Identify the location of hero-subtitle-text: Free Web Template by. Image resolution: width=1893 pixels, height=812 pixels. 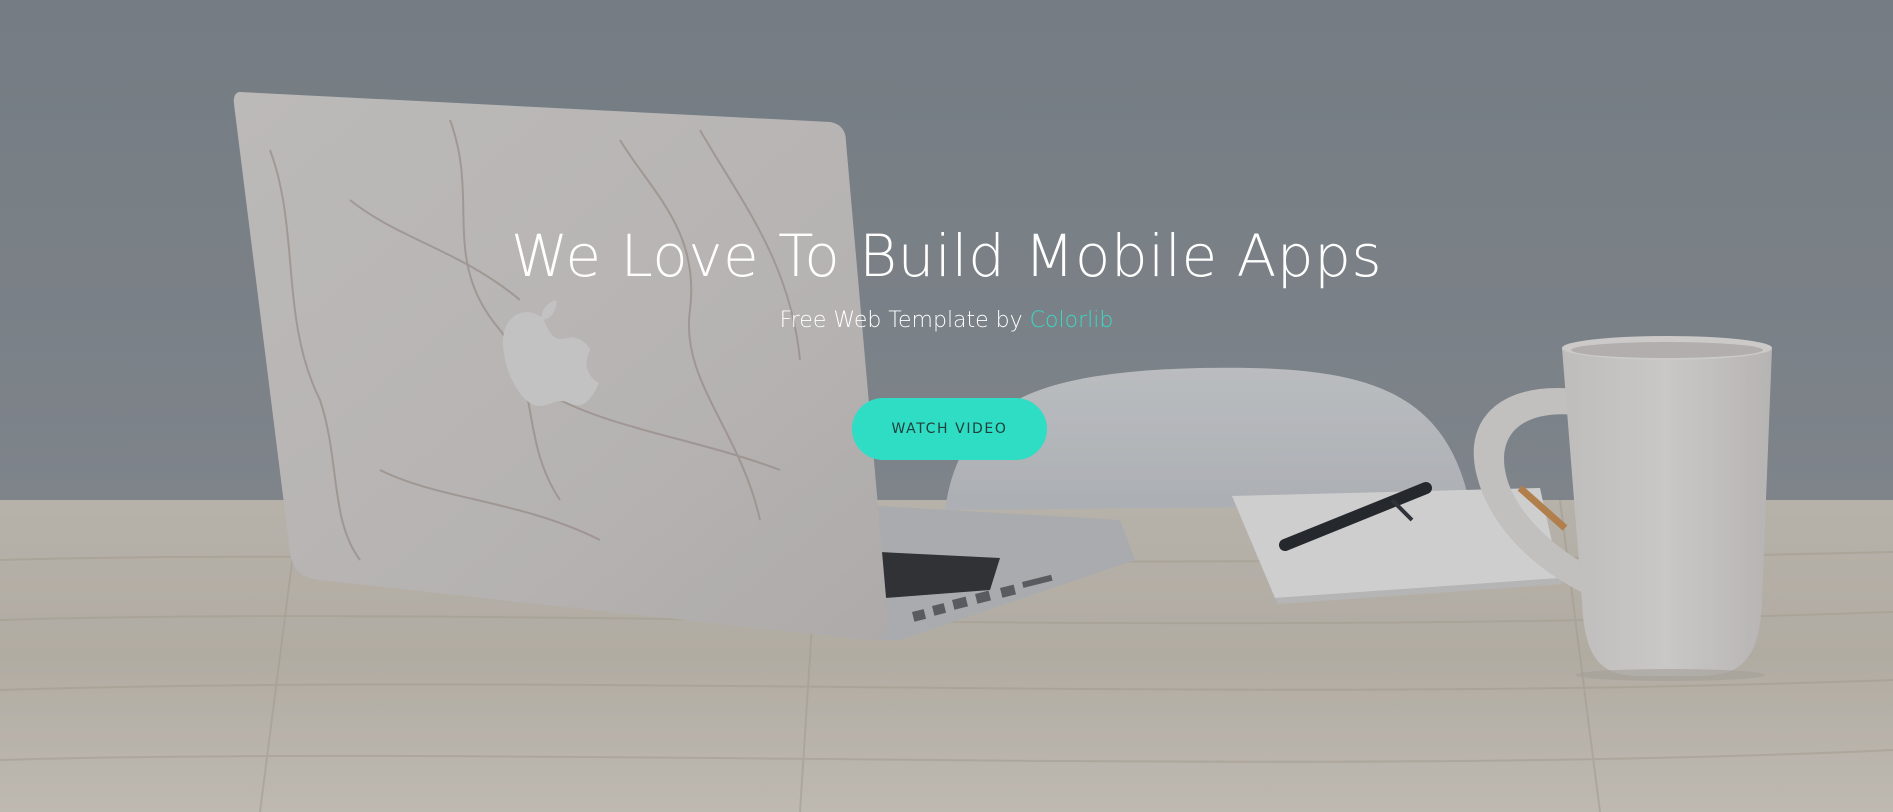
(904, 320).